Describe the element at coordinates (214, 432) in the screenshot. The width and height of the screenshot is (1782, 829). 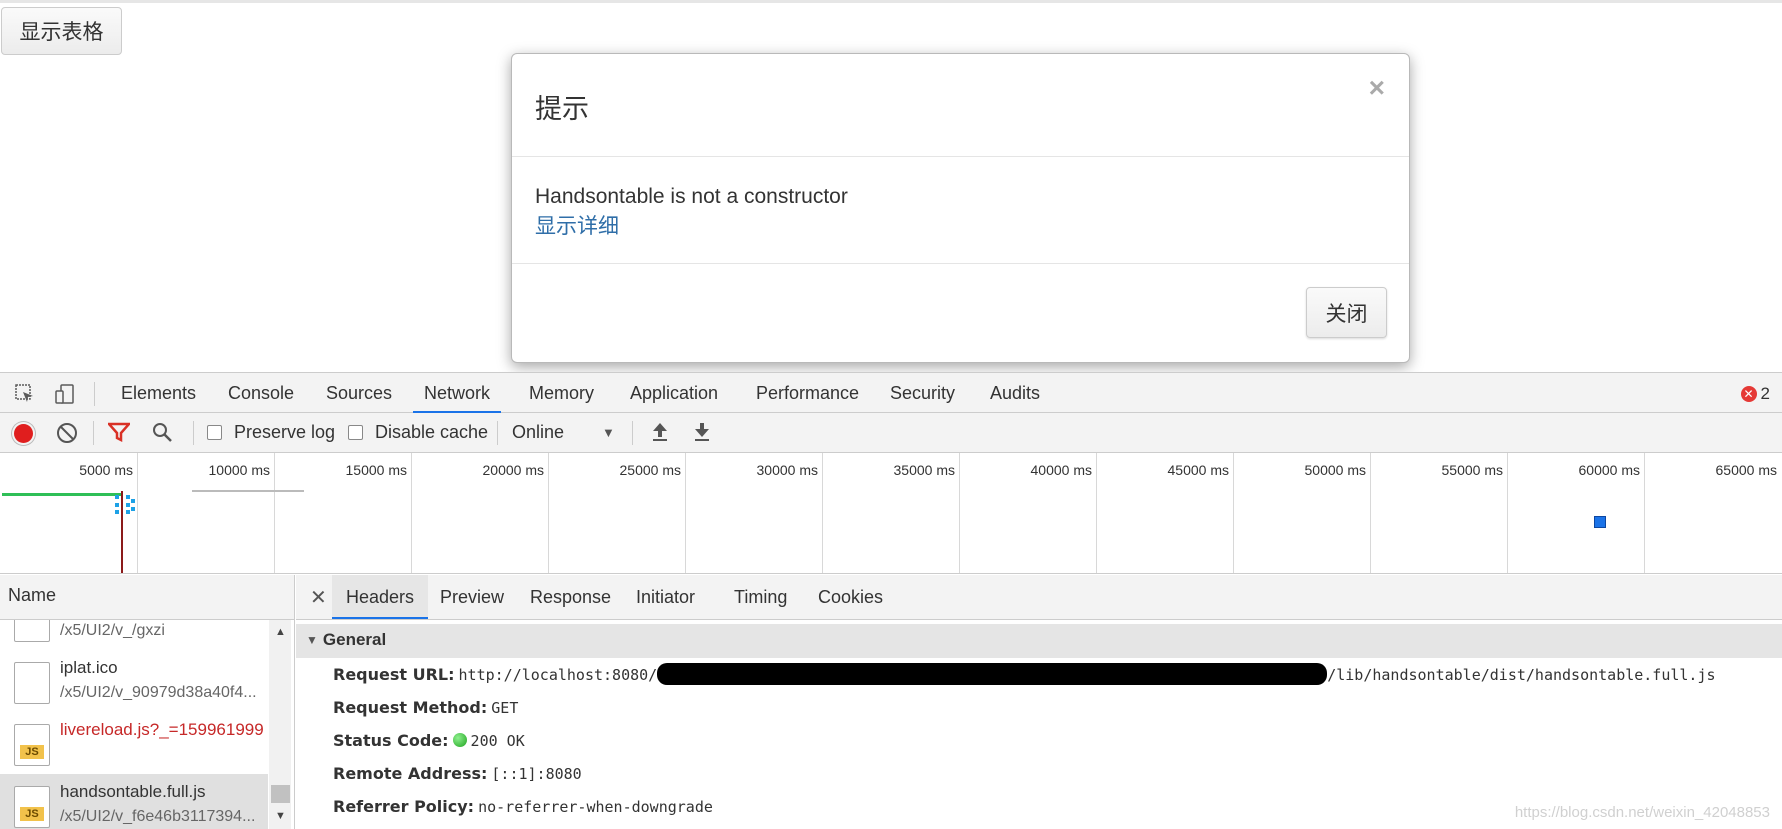
I see `preserve-log-checkbox` at that location.